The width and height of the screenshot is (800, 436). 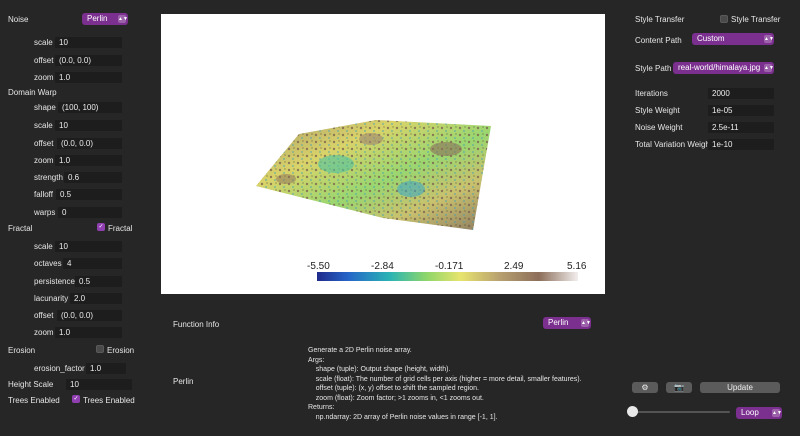 I want to click on doc-line: Generate a 2D Perlin noise array., so click(x=360, y=350).